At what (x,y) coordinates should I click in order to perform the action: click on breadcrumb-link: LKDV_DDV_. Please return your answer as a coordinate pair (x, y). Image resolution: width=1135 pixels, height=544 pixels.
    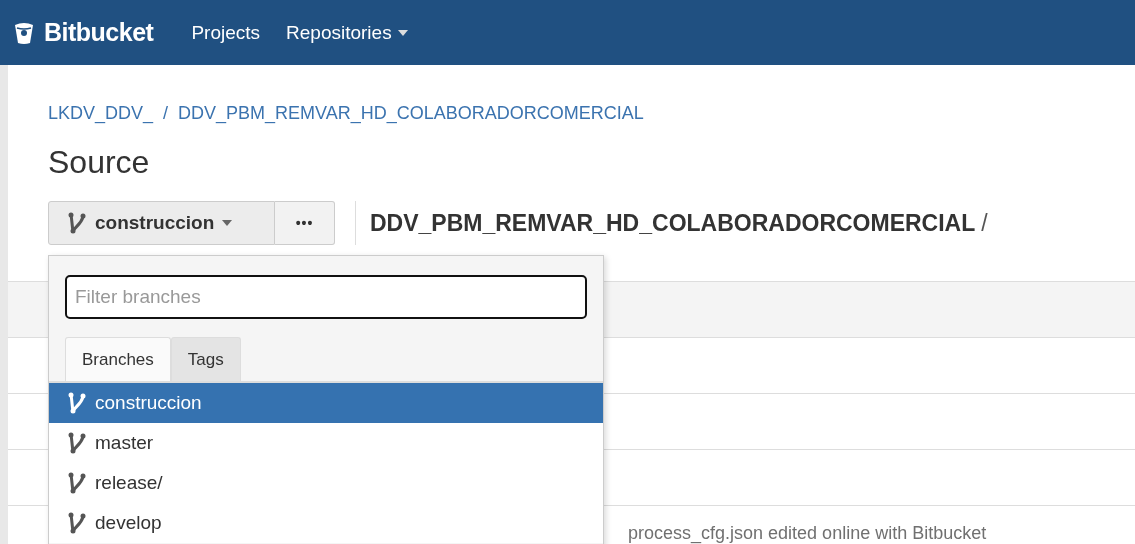
    Looking at the image, I should click on (101, 113).